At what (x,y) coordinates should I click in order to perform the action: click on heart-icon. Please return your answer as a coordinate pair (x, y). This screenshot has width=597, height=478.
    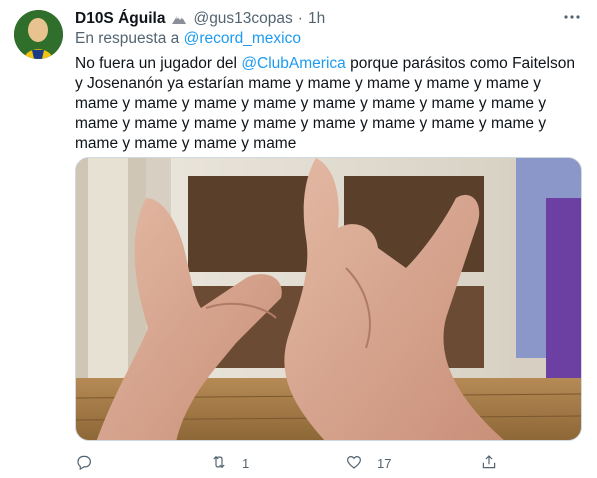
    Looking at the image, I should click on (354, 463).